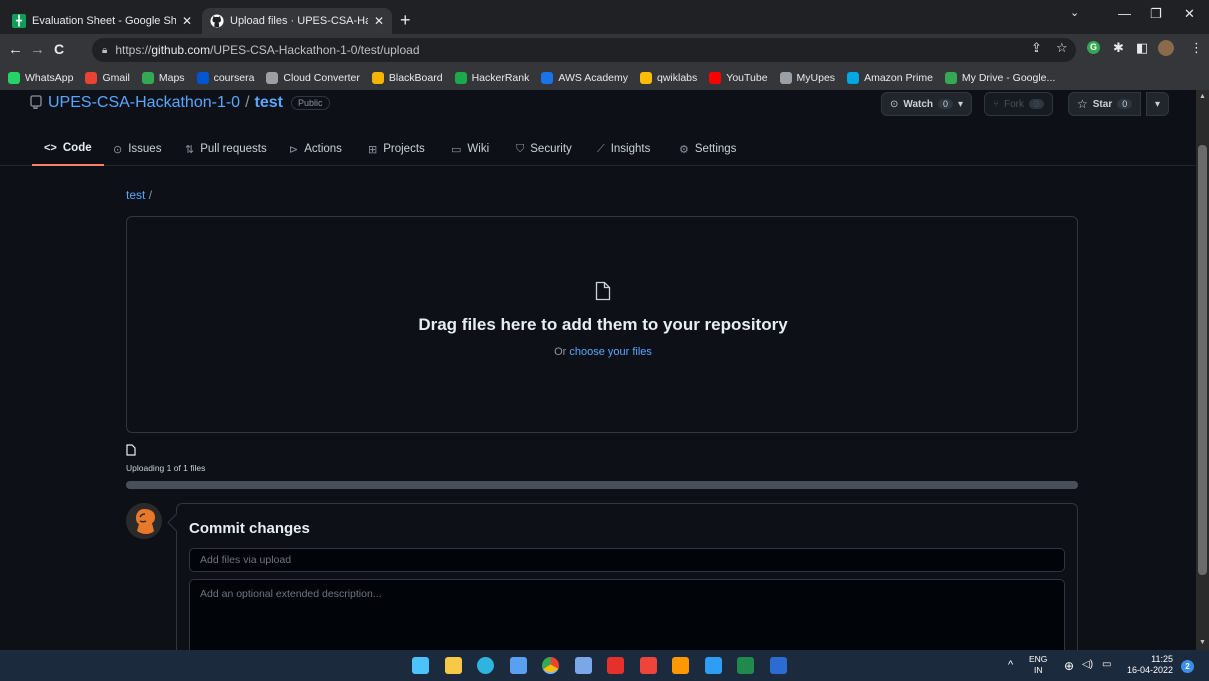 This screenshot has width=1209, height=681. Describe the element at coordinates (713, 665) in the screenshot. I see `vscode-icon` at that location.